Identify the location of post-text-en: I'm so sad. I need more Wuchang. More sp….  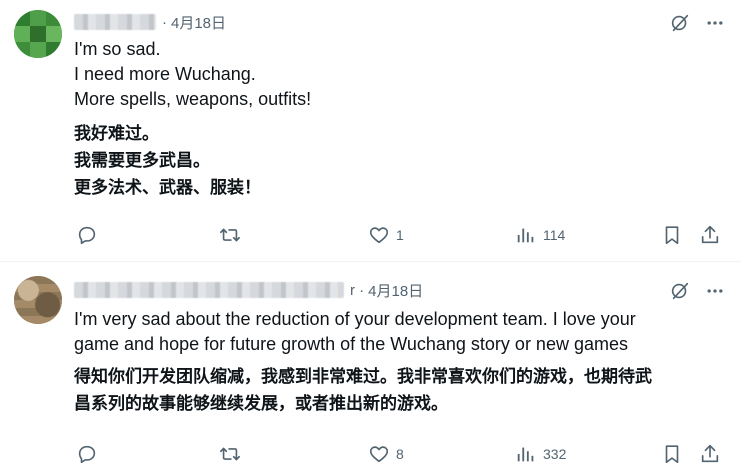
(392, 74).